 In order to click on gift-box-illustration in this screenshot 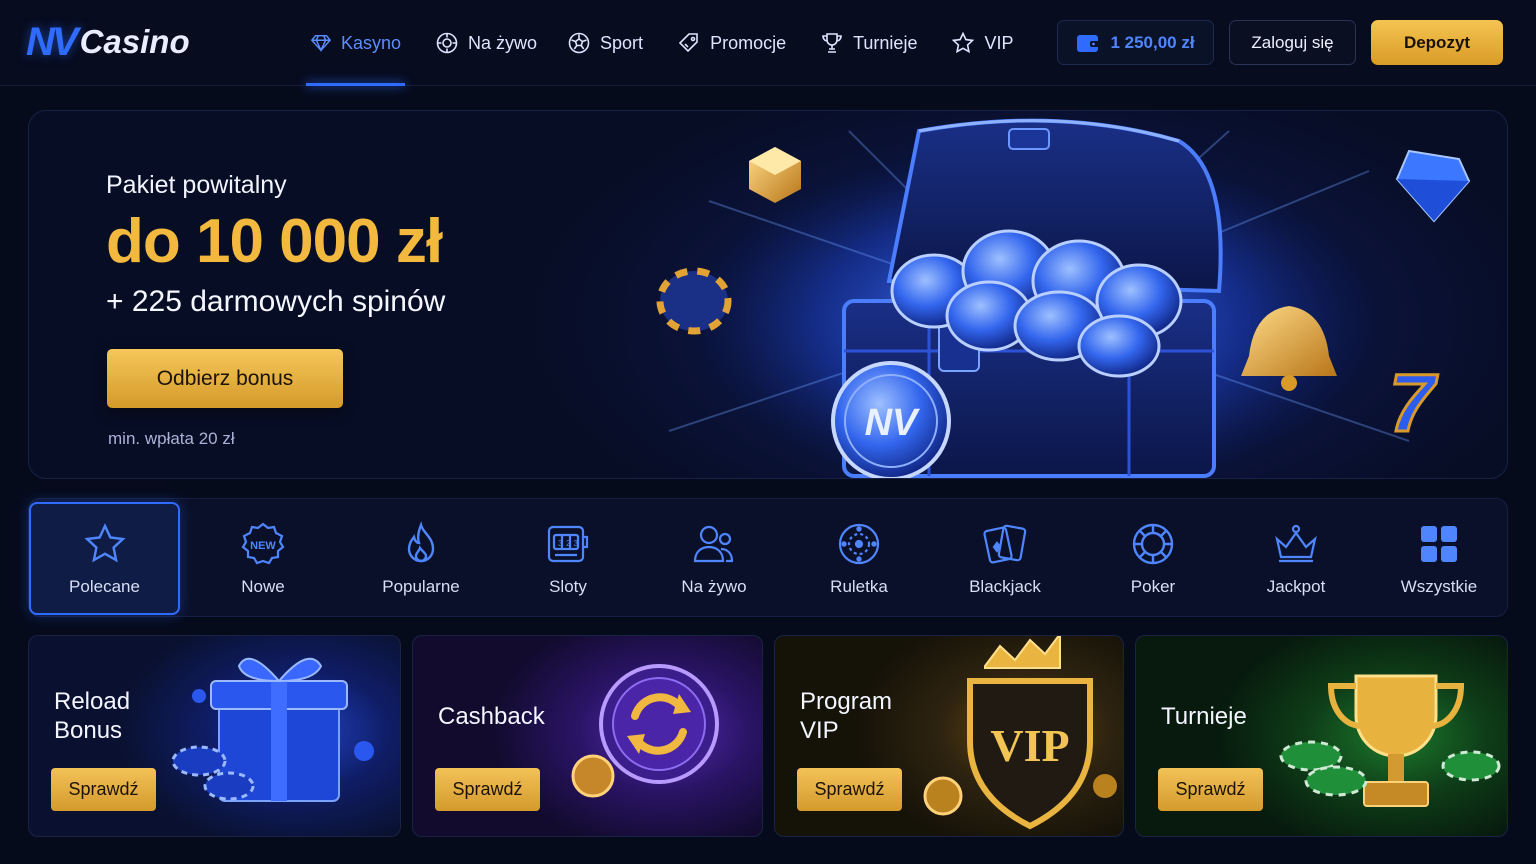, I will do `click(272, 729)`.